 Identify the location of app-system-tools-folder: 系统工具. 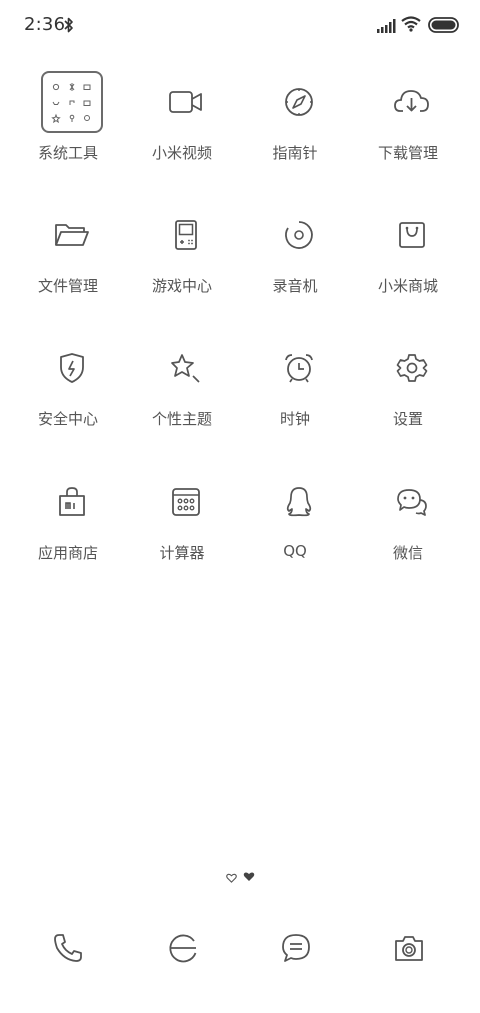
(68, 120).